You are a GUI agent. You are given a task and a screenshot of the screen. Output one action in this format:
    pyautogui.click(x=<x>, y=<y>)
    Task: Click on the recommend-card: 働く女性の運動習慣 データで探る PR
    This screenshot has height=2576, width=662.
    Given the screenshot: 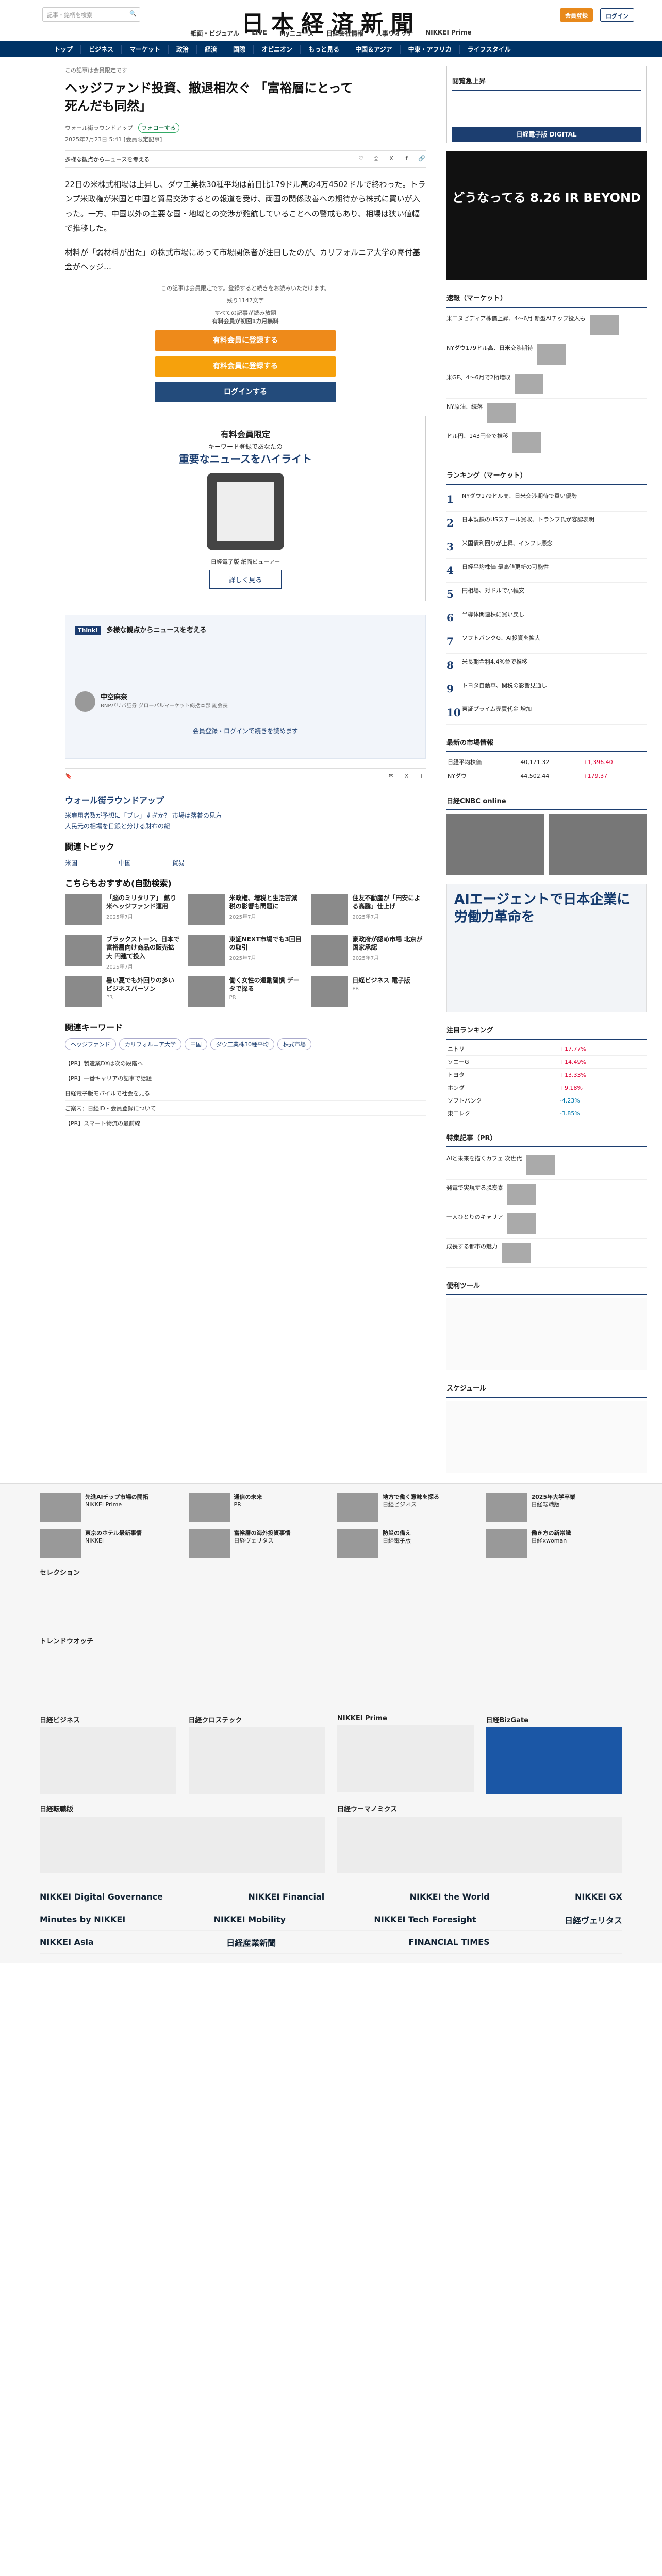 What is the action you would take?
    pyautogui.click(x=246, y=993)
    